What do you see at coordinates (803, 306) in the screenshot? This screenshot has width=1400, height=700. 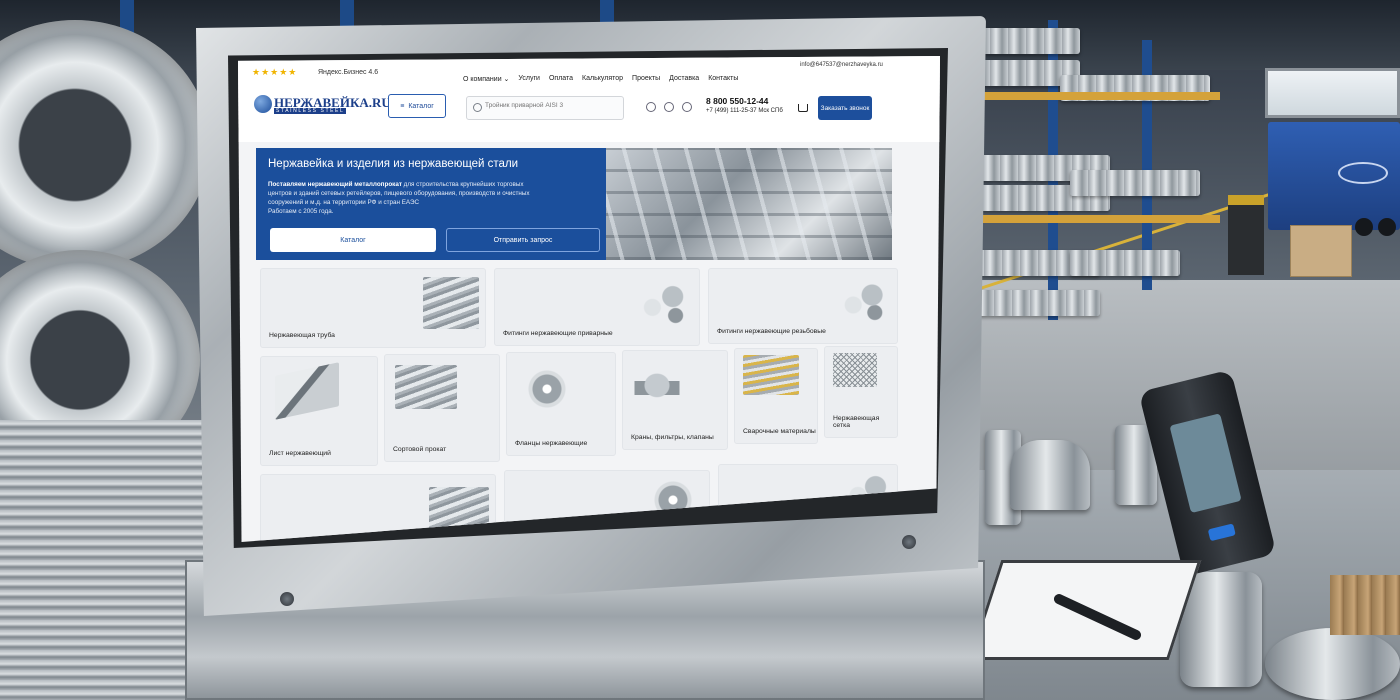 I see `category-card: Фитинги нержавеющие резьбовые` at bounding box center [803, 306].